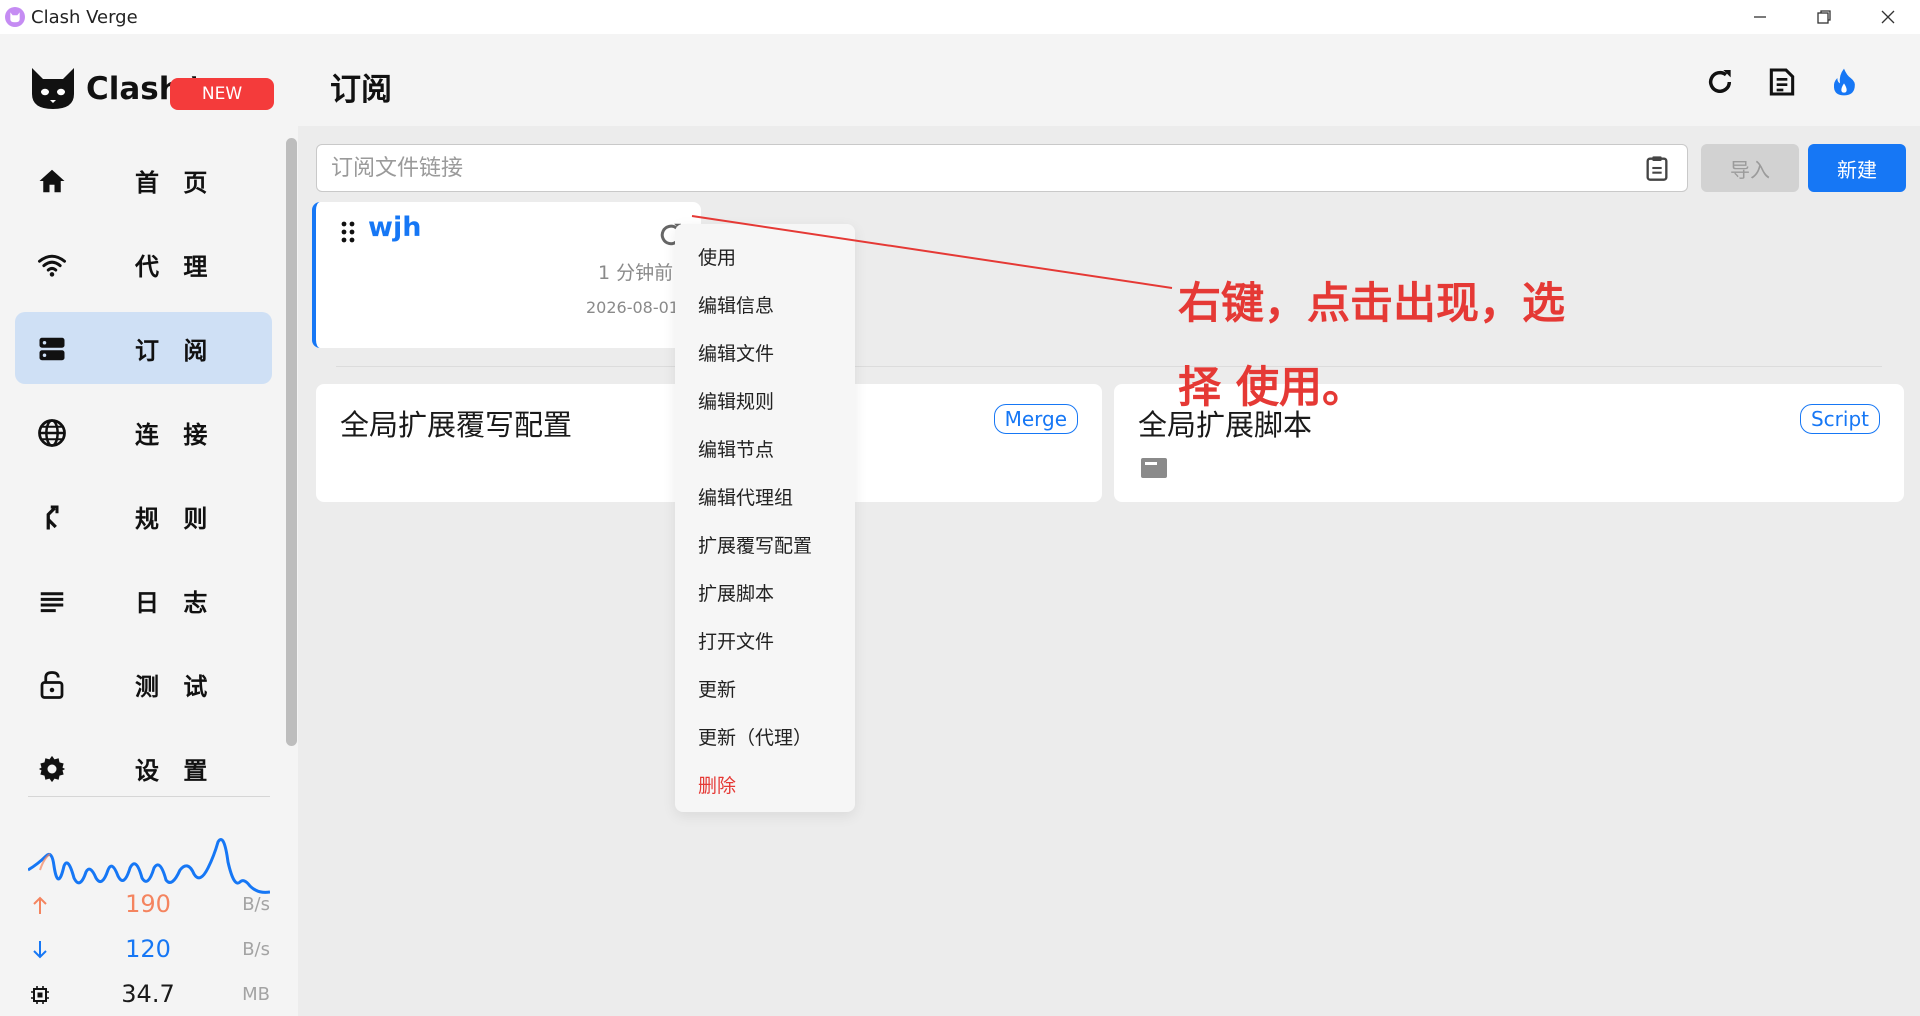  Describe the element at coordinates (256, 904) in the screenshot. I see `upload-unit: B/s` at that location.